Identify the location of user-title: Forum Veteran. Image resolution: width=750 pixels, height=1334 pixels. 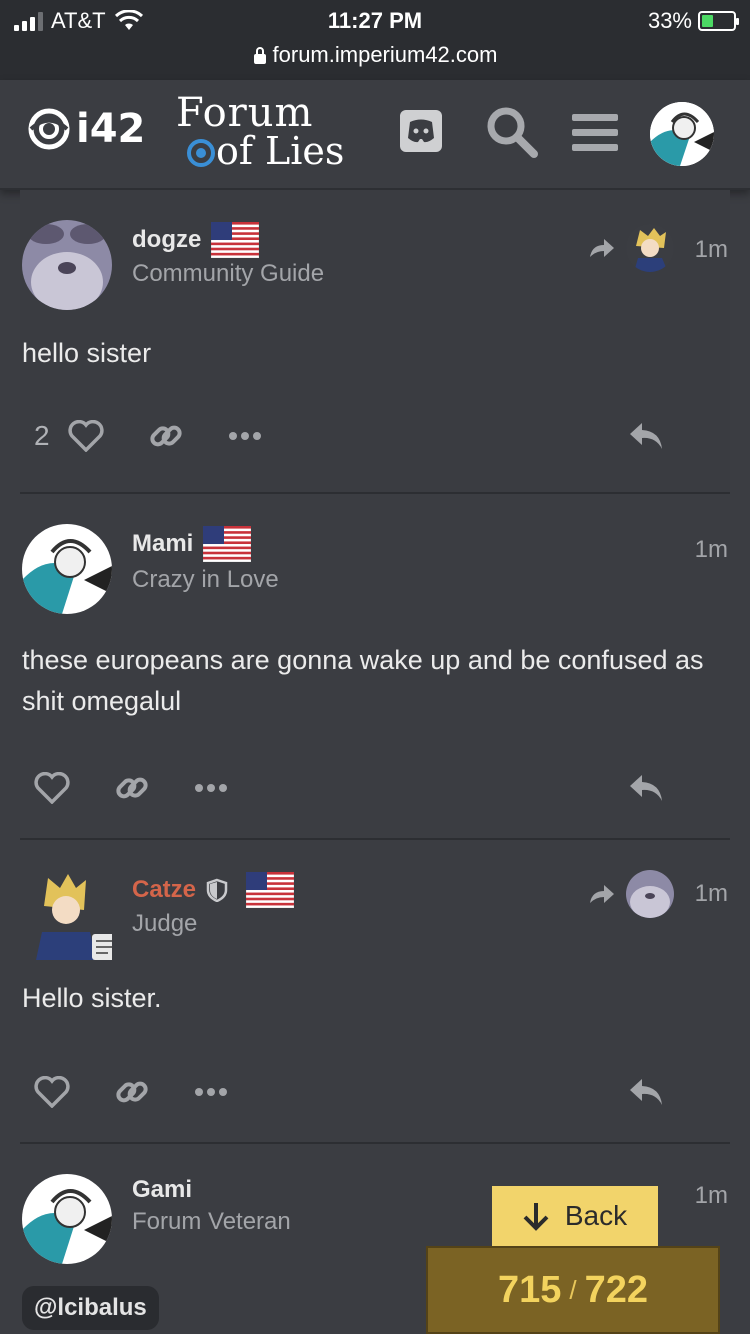
(211, 1221).